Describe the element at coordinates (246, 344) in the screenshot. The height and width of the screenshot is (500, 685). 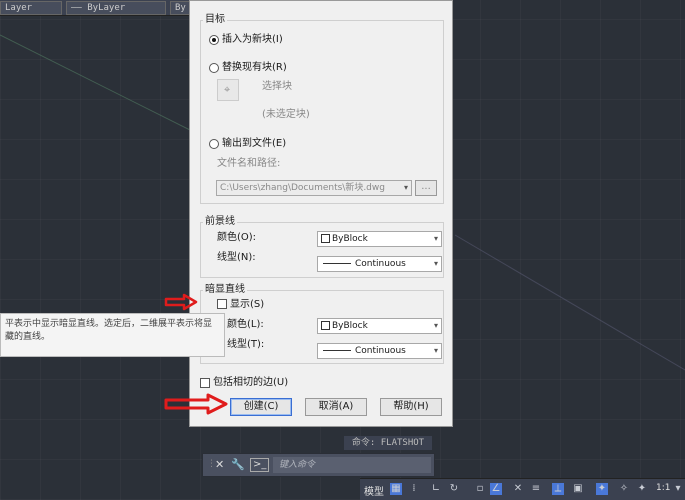
I see `obs-linetype-label: 线型(T):` at that location.